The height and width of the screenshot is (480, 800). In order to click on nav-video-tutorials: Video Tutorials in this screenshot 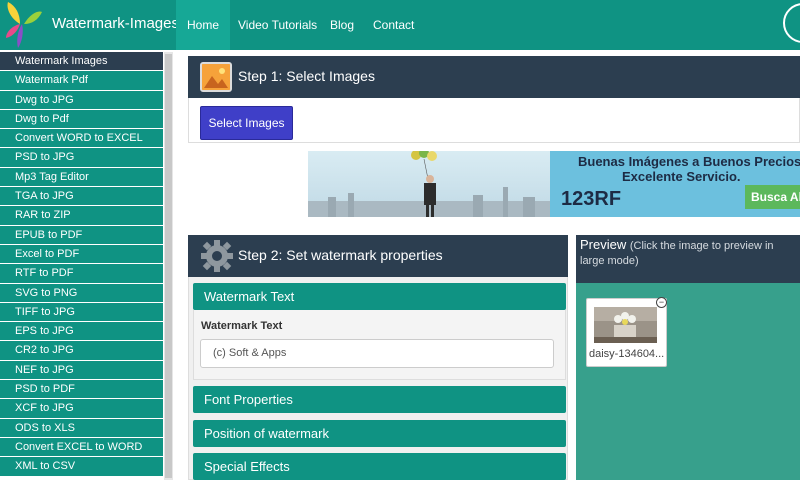, I will do `click(277, 25)`.